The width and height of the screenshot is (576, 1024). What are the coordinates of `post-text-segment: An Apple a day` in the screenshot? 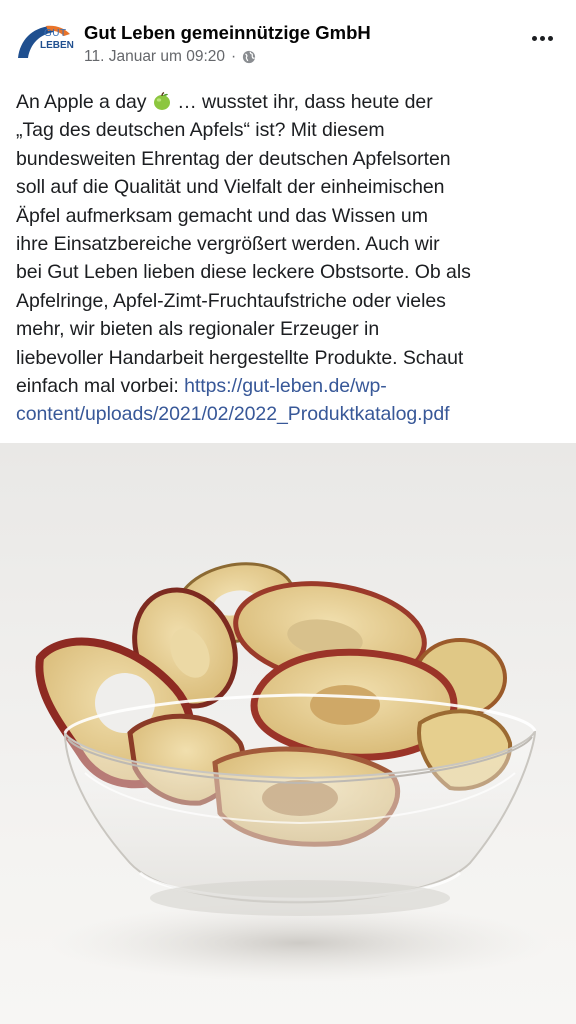 It's located at (84, 102).